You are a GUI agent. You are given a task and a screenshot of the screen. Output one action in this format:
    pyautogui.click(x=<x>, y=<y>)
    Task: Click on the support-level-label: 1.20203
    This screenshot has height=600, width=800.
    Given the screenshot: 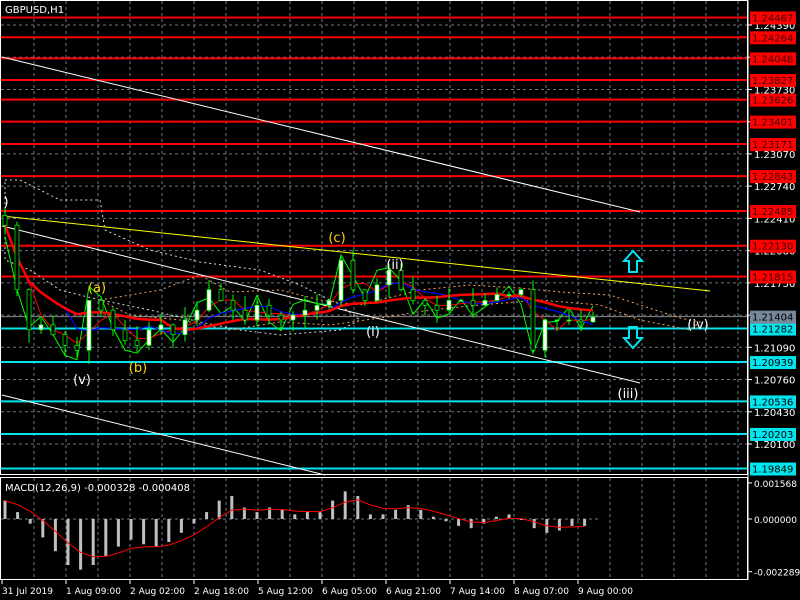 What is the action you would take?
    pyautogui.click(x=772, y=435)
    